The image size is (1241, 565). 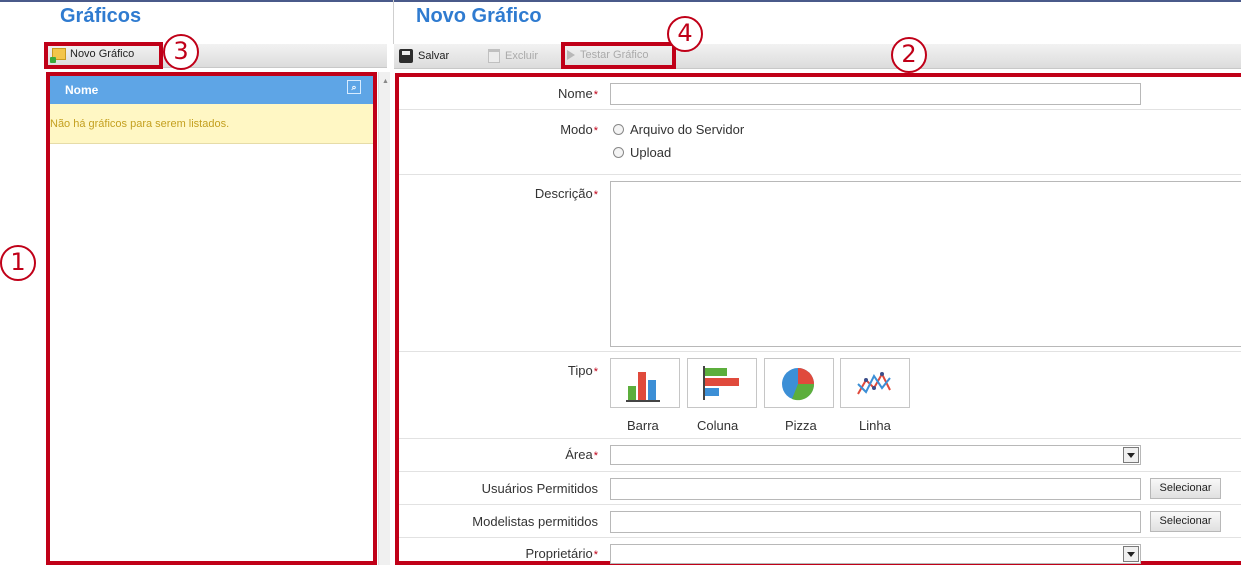 What do you see at coordinates (875, 425) in the screenshot?
I see `type-line-label: Linha` at bounding box center [875, 425].